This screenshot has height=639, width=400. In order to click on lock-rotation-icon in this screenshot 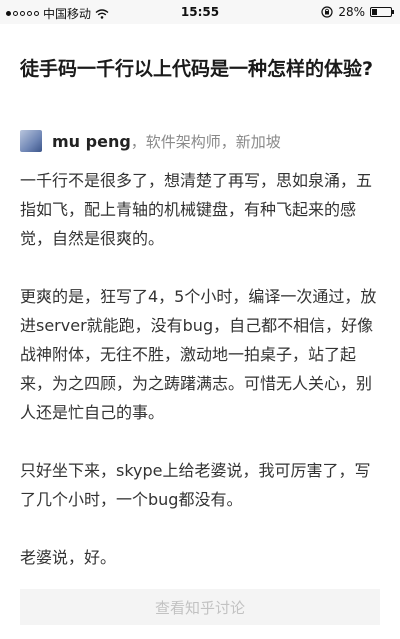, I will do `click(327, 12)`.